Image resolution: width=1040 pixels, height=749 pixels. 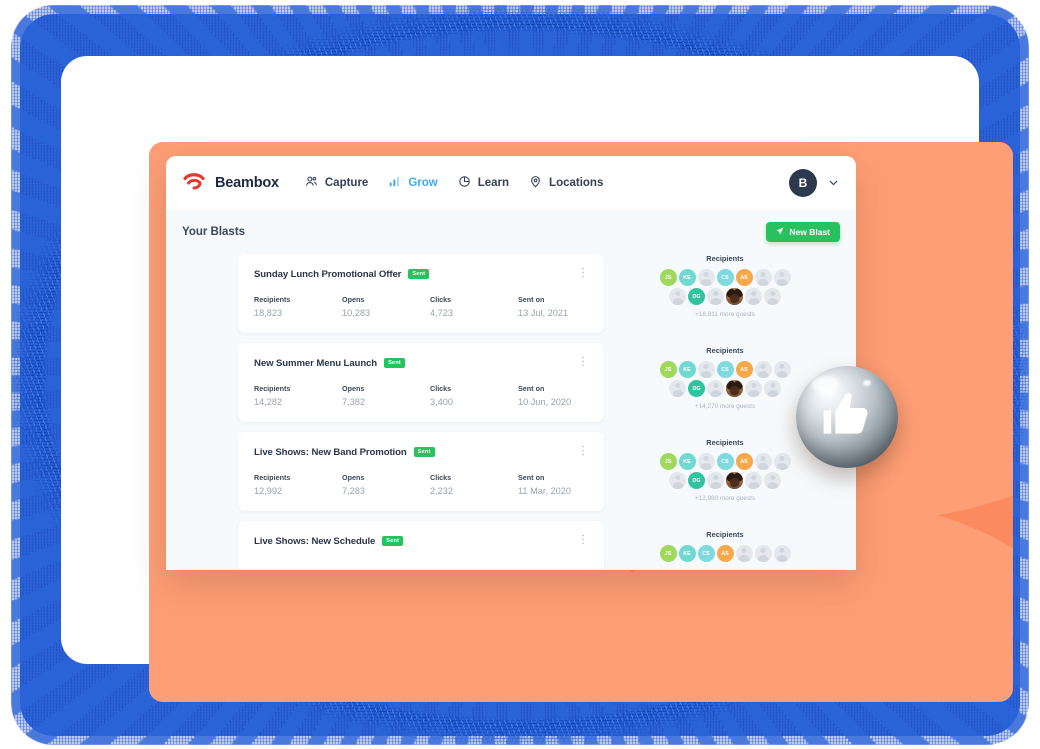 I want to click on stat-value: 18,823, so click(x=268, y=313).